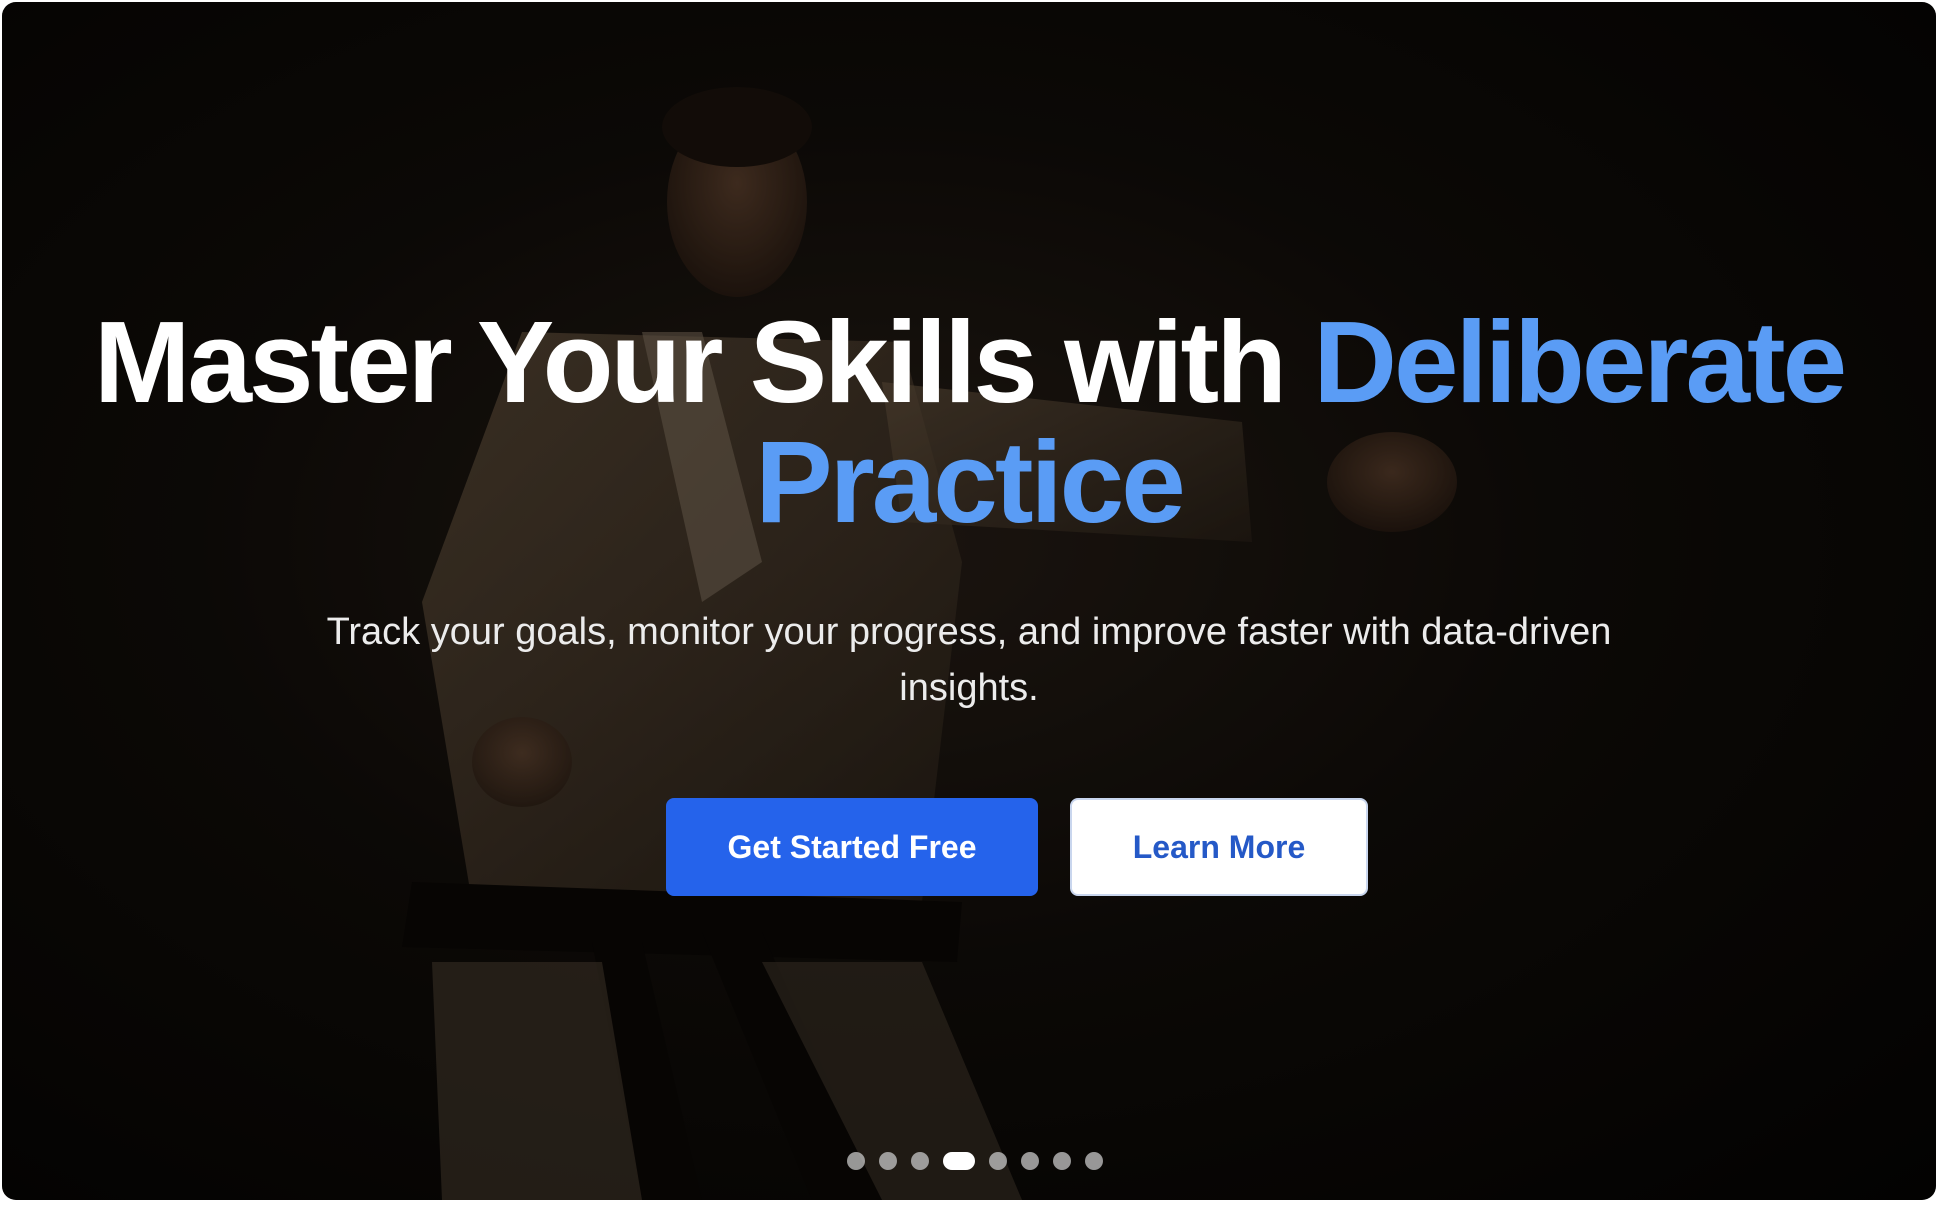 This screenshot has height=1208, width=1938. I want to click on carousel-indicators, so click(969, 1161).